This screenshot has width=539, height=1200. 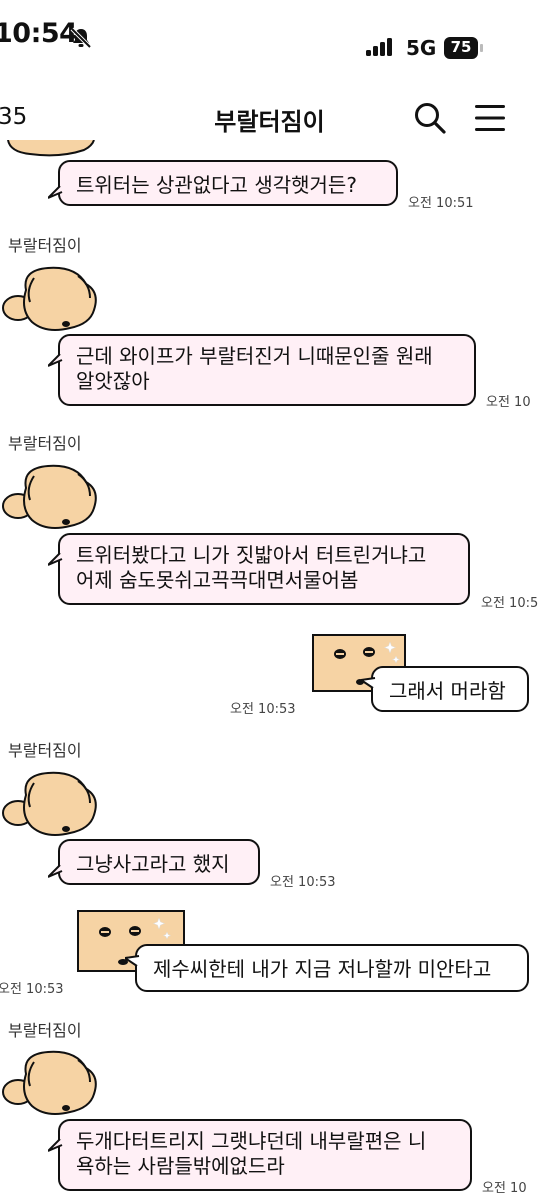 I want to click on status-time: 10:54, so click(x=39, y=33).